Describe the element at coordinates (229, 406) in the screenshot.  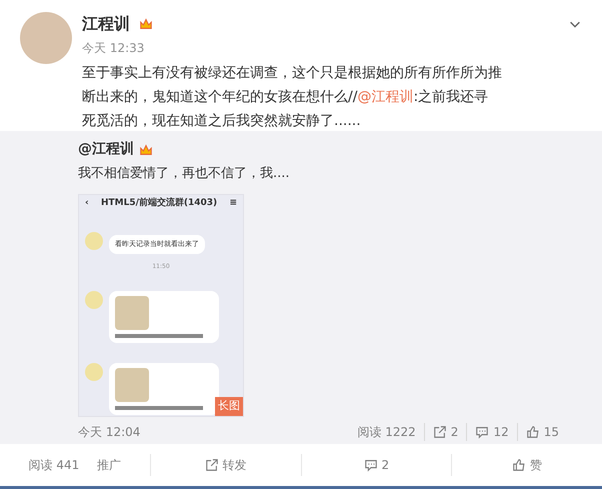
I see `long-image-badge: 长图` at that location.